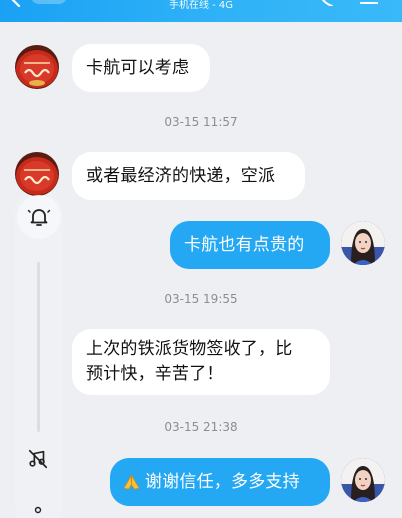  What do you see at coordinates (201, 122) in the screenshot?
I see `timestamp: 03-15 11:57` at bounding box center [201, 122].